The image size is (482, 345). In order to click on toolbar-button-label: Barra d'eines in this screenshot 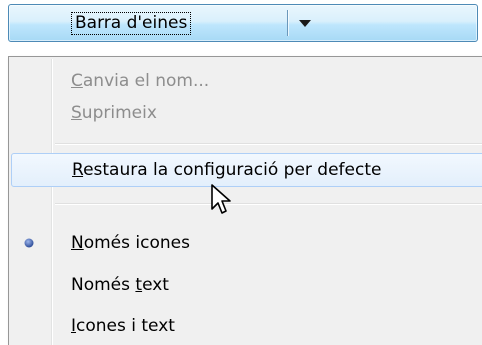, I will do `click(131, 23)`.